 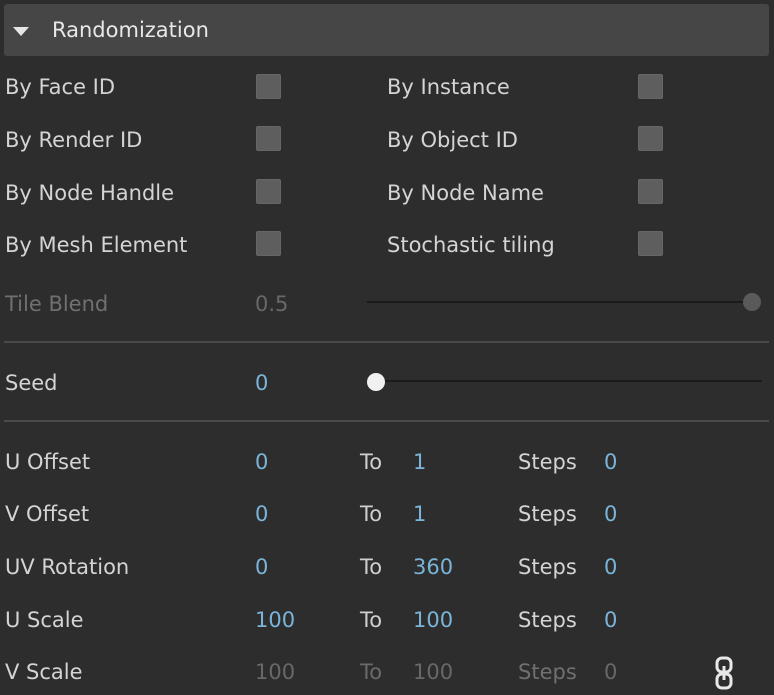 What do you see at coordinates (650, 86) in the screenshot?
I see `by-instance-checkbox` at bounding box center [650, 86].